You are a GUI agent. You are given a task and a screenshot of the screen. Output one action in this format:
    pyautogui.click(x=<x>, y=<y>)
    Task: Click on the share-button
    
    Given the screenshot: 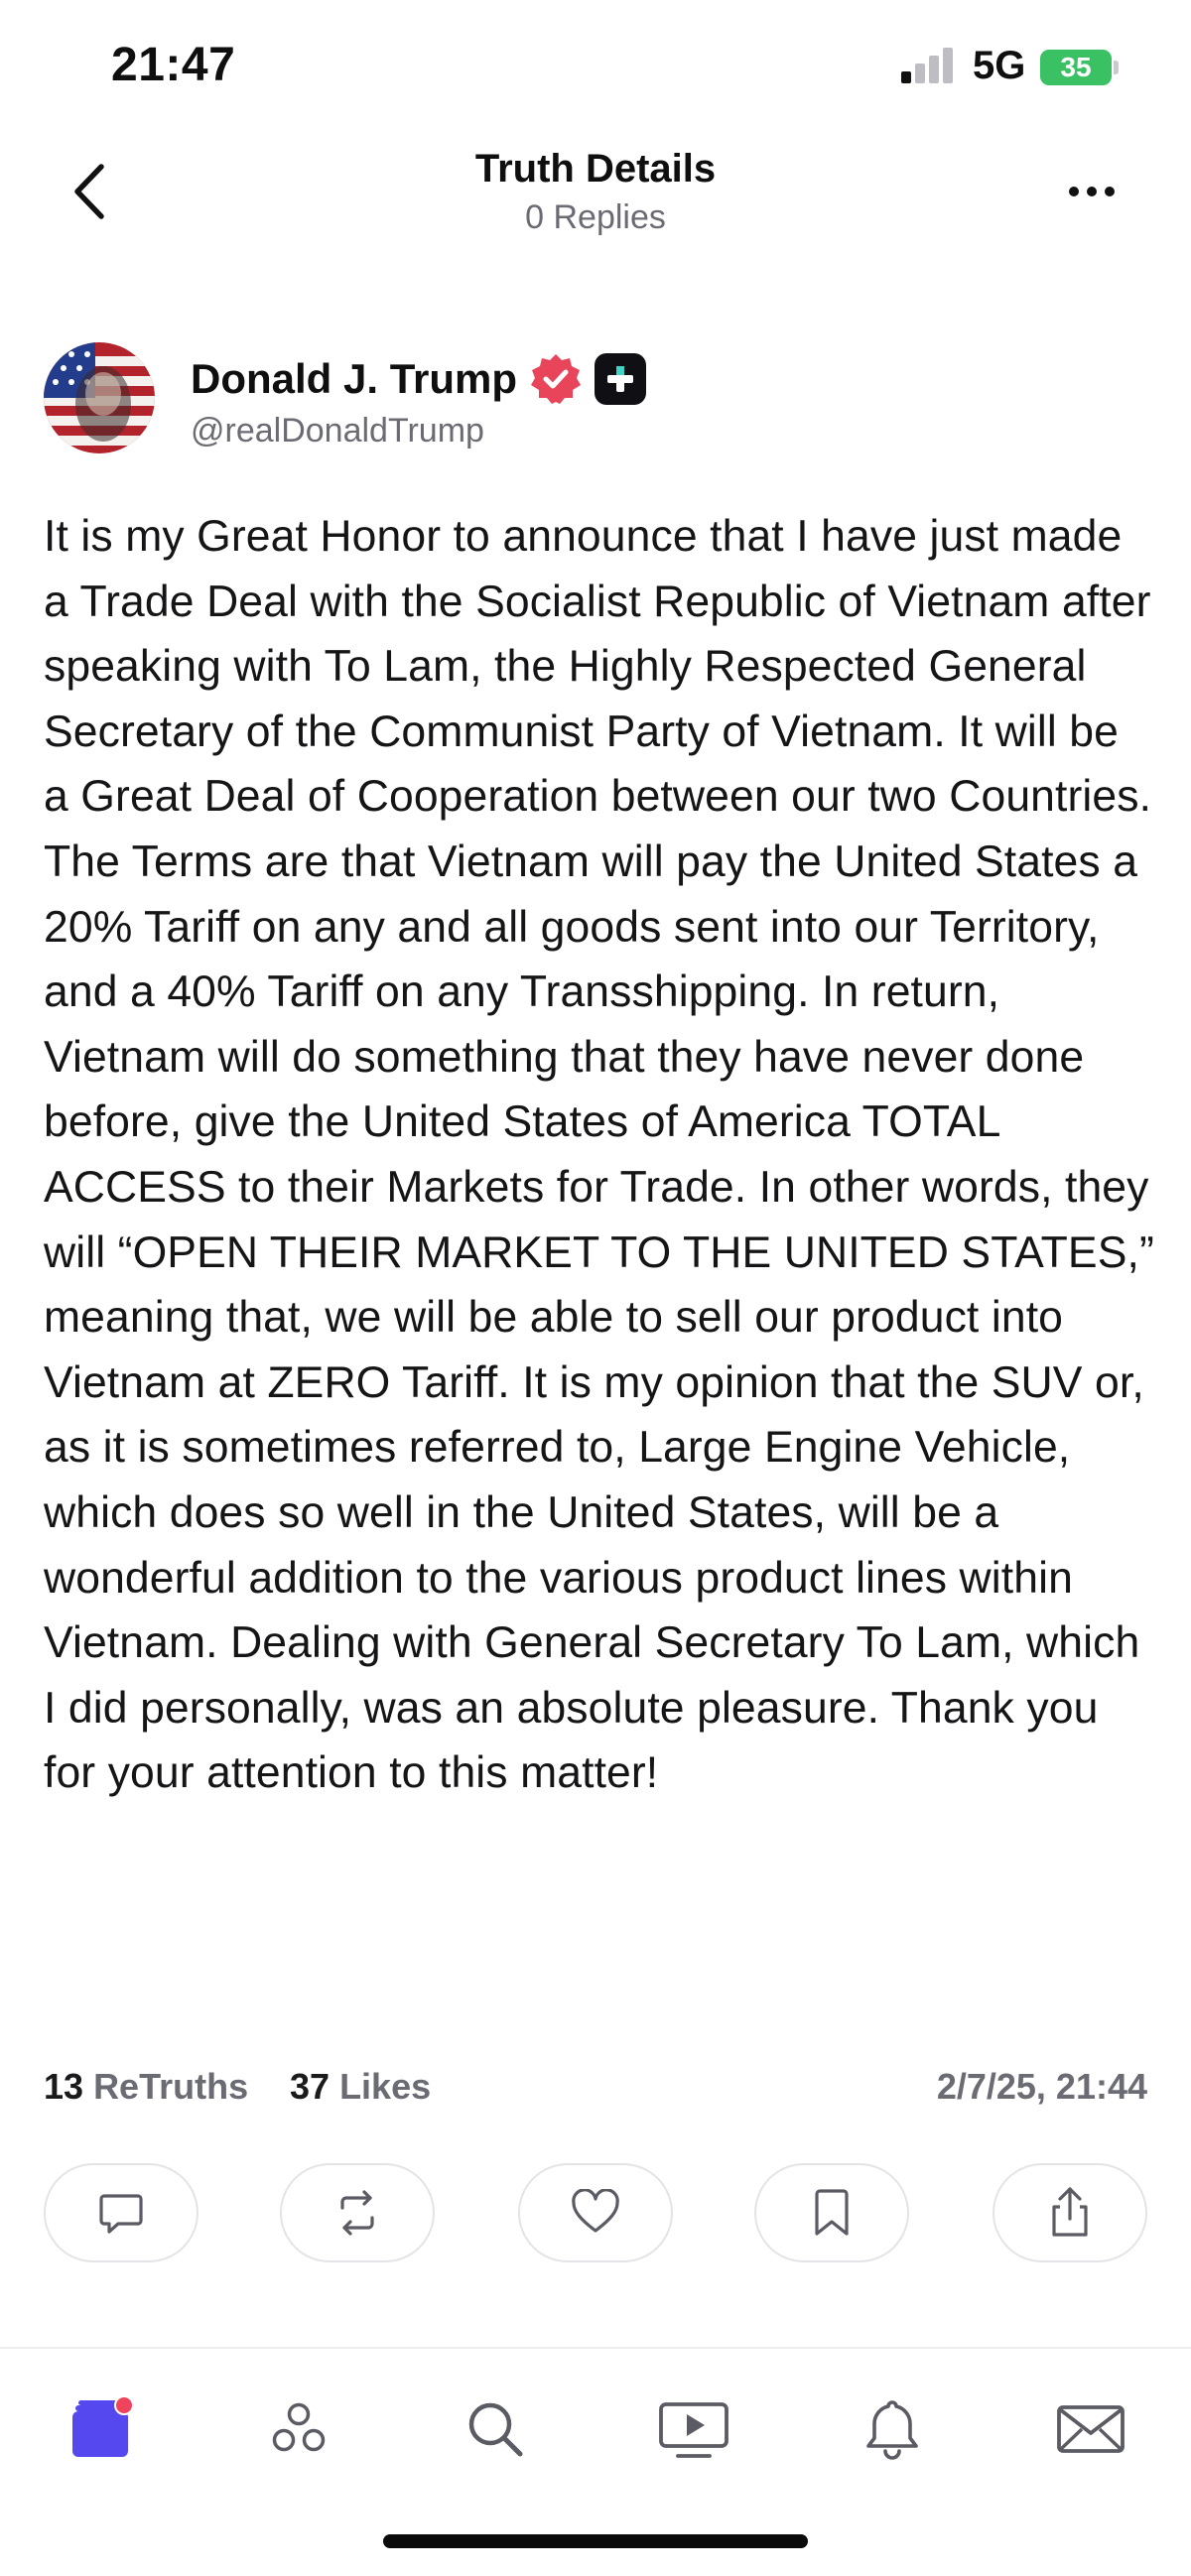 What is the action you would take?
    pyautogui.click(x=1069, y=2213)
    